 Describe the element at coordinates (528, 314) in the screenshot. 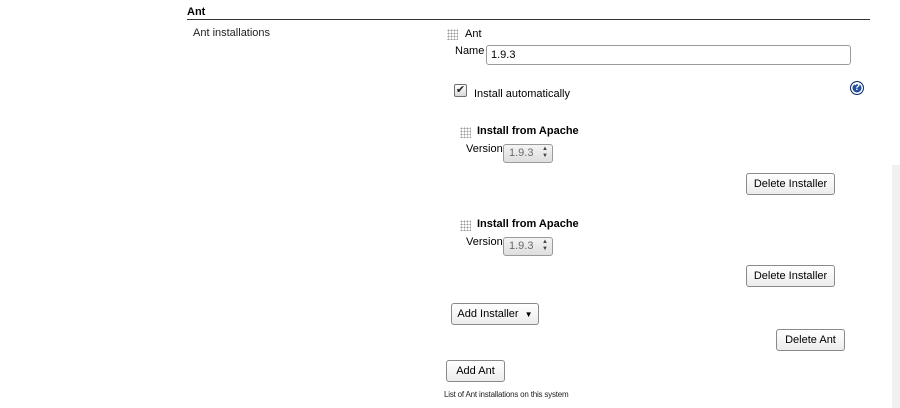

I see `caret-down-icon: ▼` at that location.